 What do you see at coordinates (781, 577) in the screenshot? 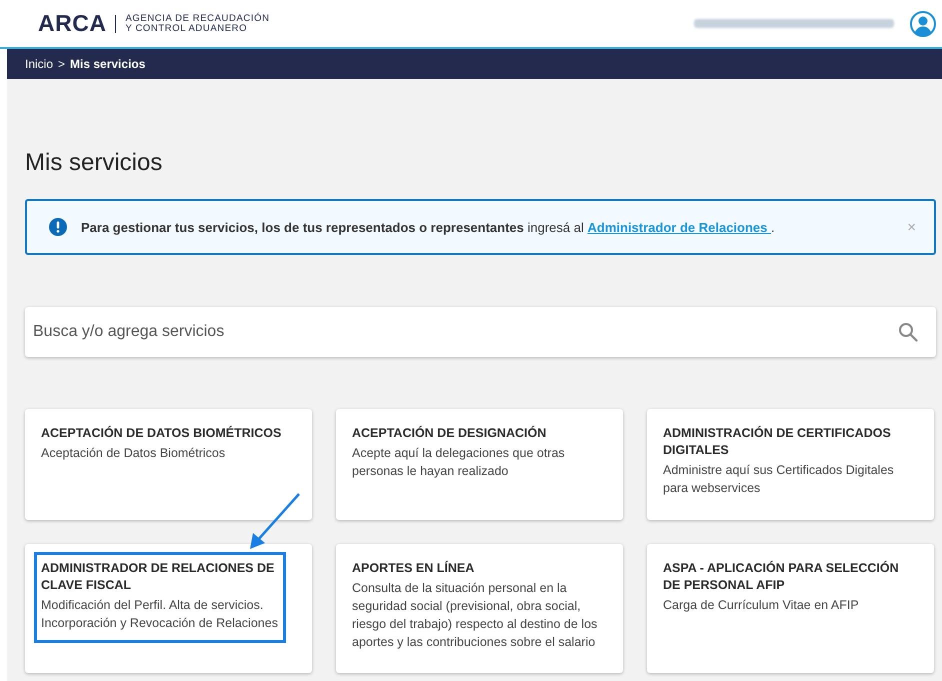
I see `service-title: ASPA - APLICACIÓN PARA SELECCIÓN DE PERSONAL AFIP` at bounding box center [781, 577].